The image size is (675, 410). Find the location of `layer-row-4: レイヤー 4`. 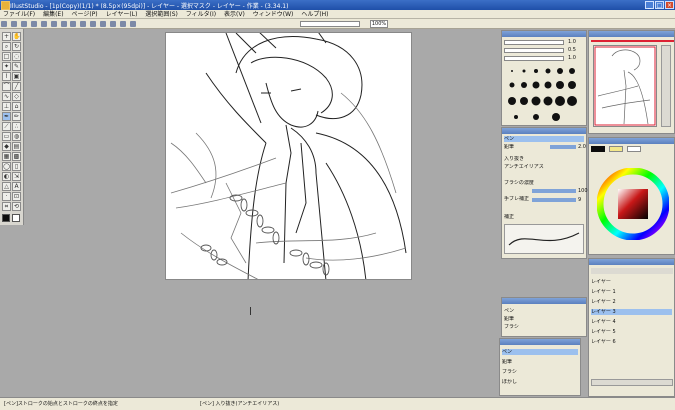

layer-row-4: レイヤー 4 is located at coordinates (631, 322).